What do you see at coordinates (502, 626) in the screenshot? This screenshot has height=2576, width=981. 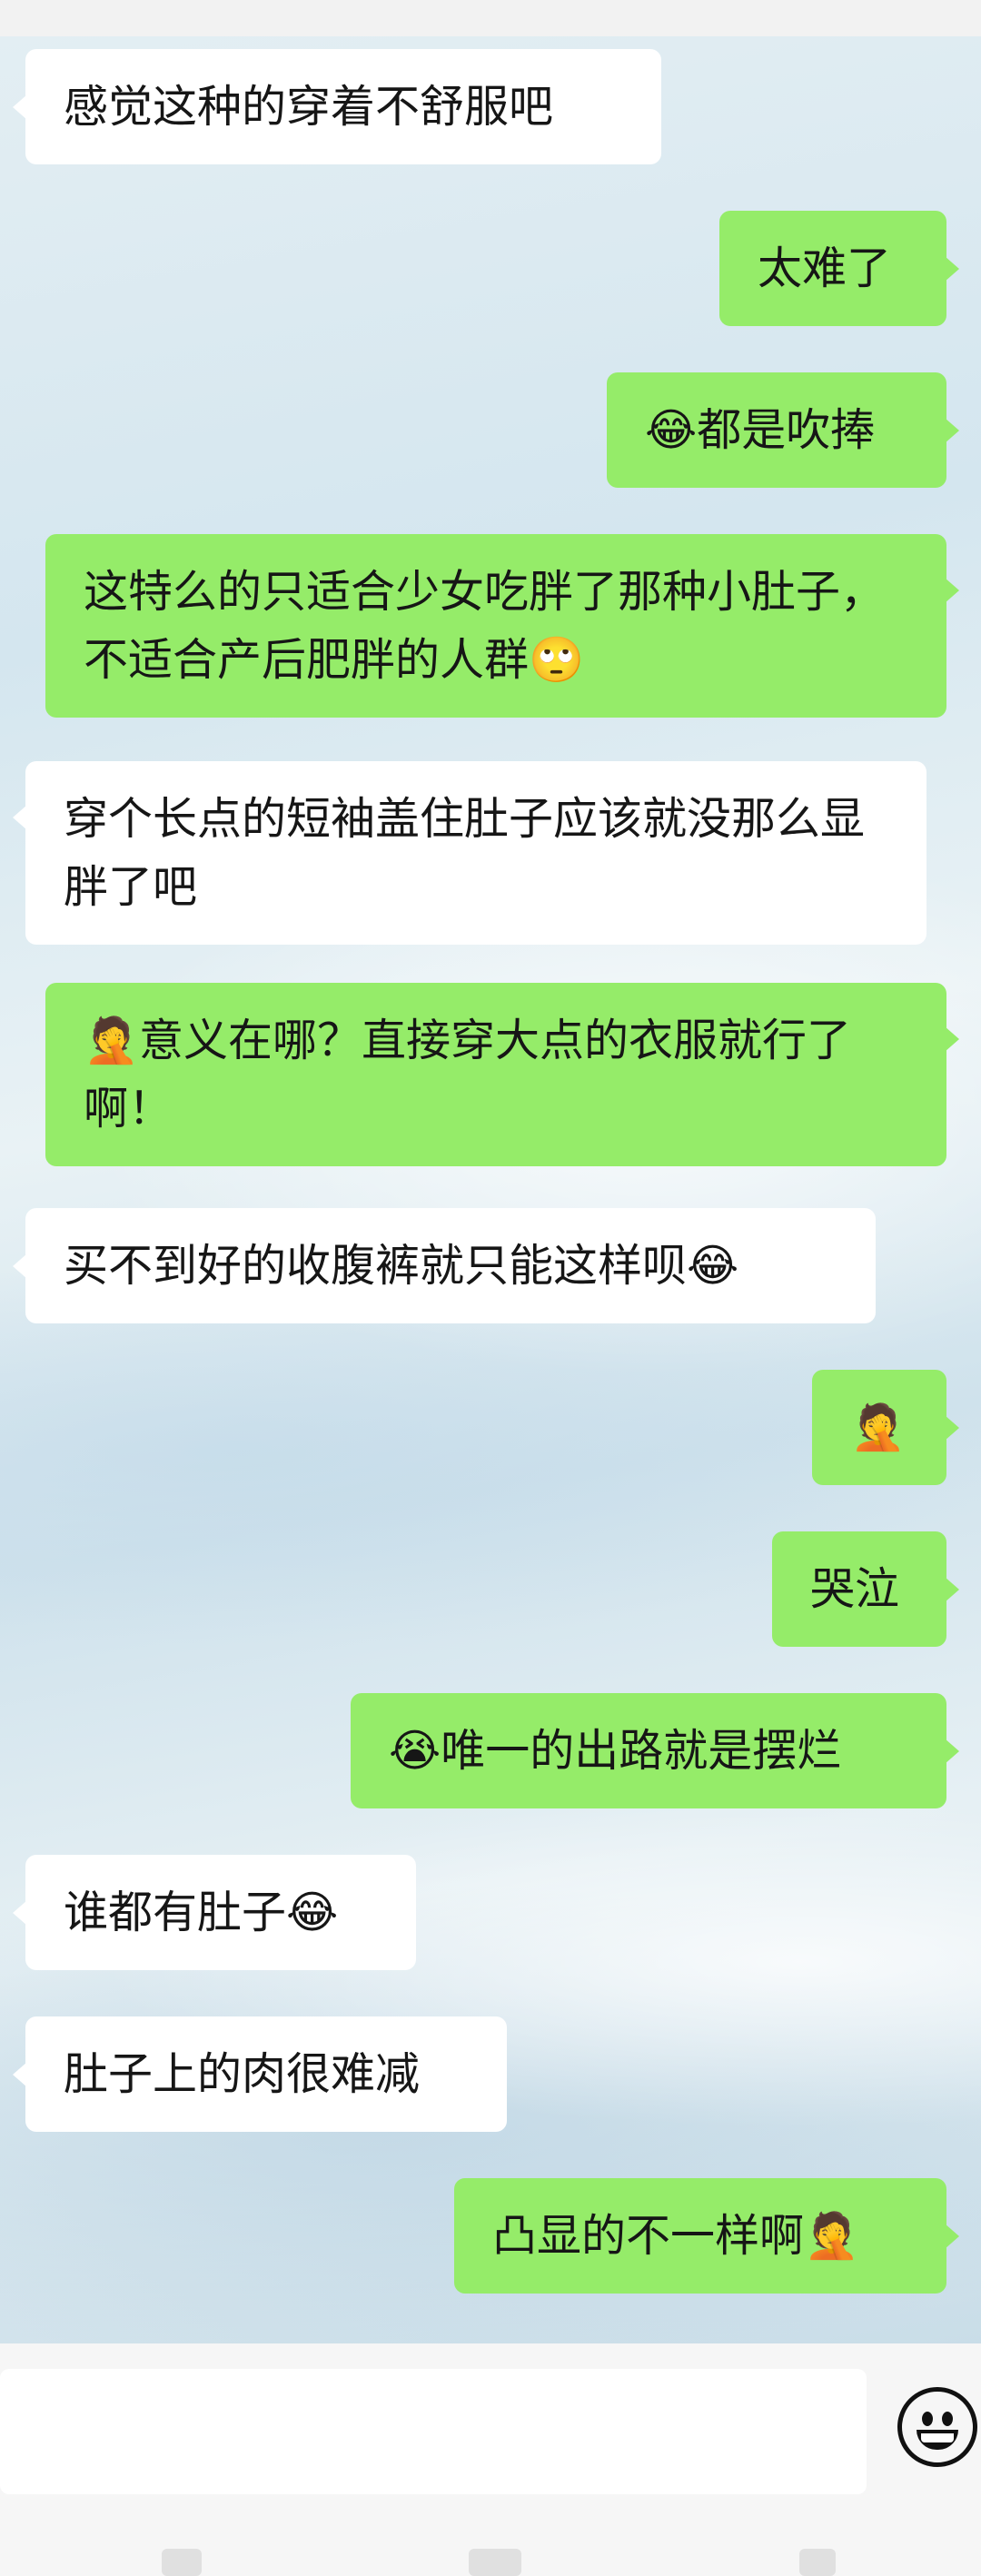 I see `message-bubble-outgoing: 这特么的只适合少女吃胖了那种小肚子，不适合产后肥胖的人群🙄` at bounding box center [502, 626].